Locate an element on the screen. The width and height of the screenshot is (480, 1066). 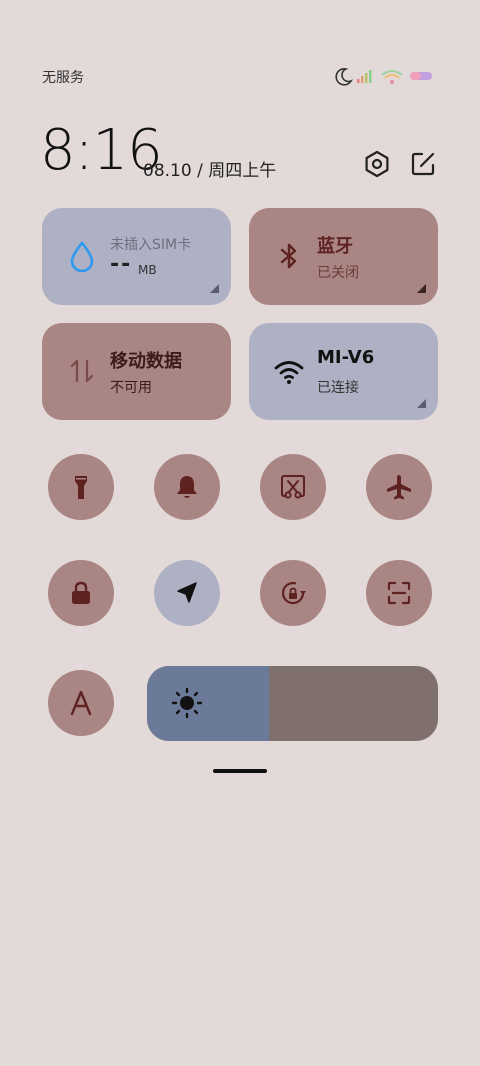
screenshot-toggle is located at coordinates (293, 487).